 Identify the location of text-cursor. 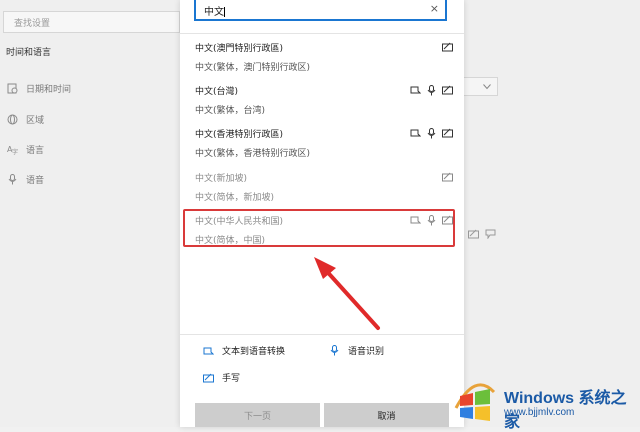
(224, 12).